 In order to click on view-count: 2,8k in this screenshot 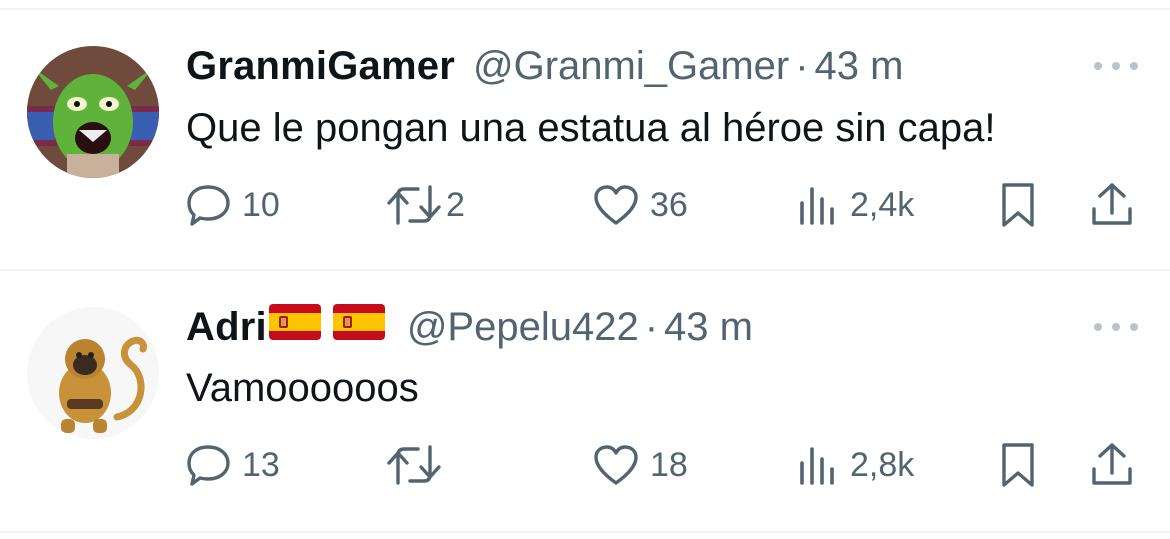, I will do `click(882, 464)`.